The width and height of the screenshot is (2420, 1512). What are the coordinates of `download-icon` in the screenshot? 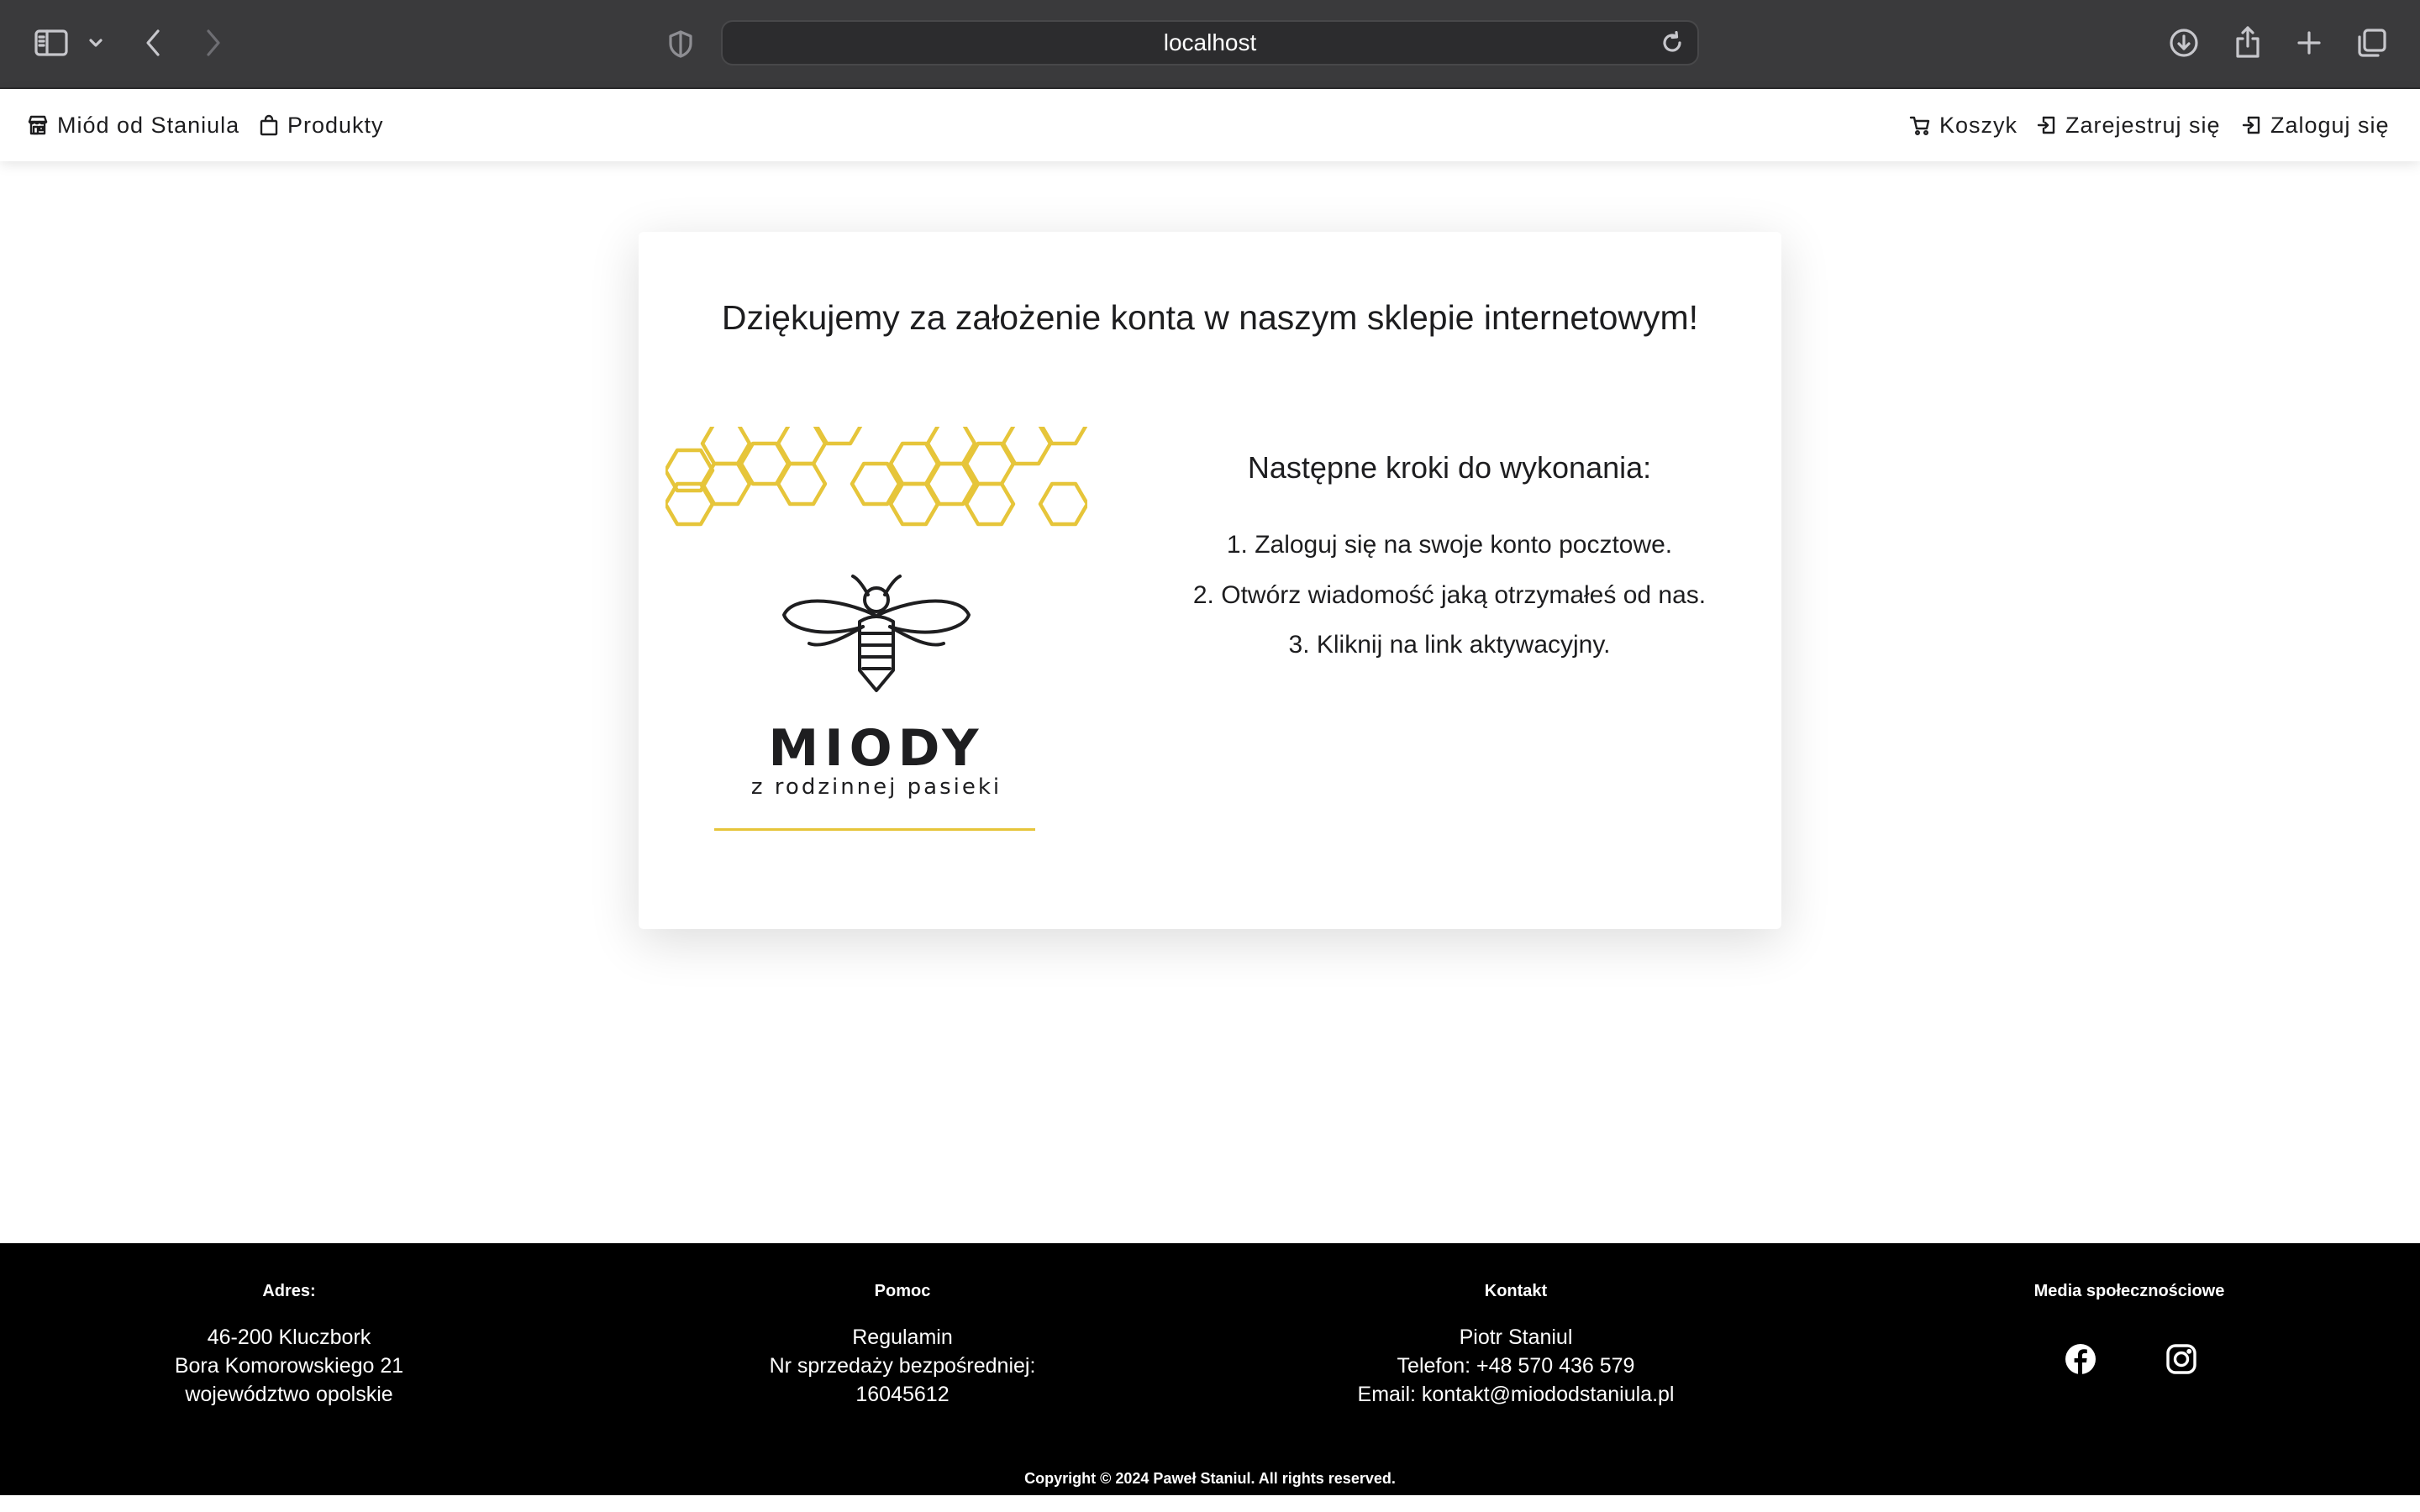 It's located at (2184, 42).